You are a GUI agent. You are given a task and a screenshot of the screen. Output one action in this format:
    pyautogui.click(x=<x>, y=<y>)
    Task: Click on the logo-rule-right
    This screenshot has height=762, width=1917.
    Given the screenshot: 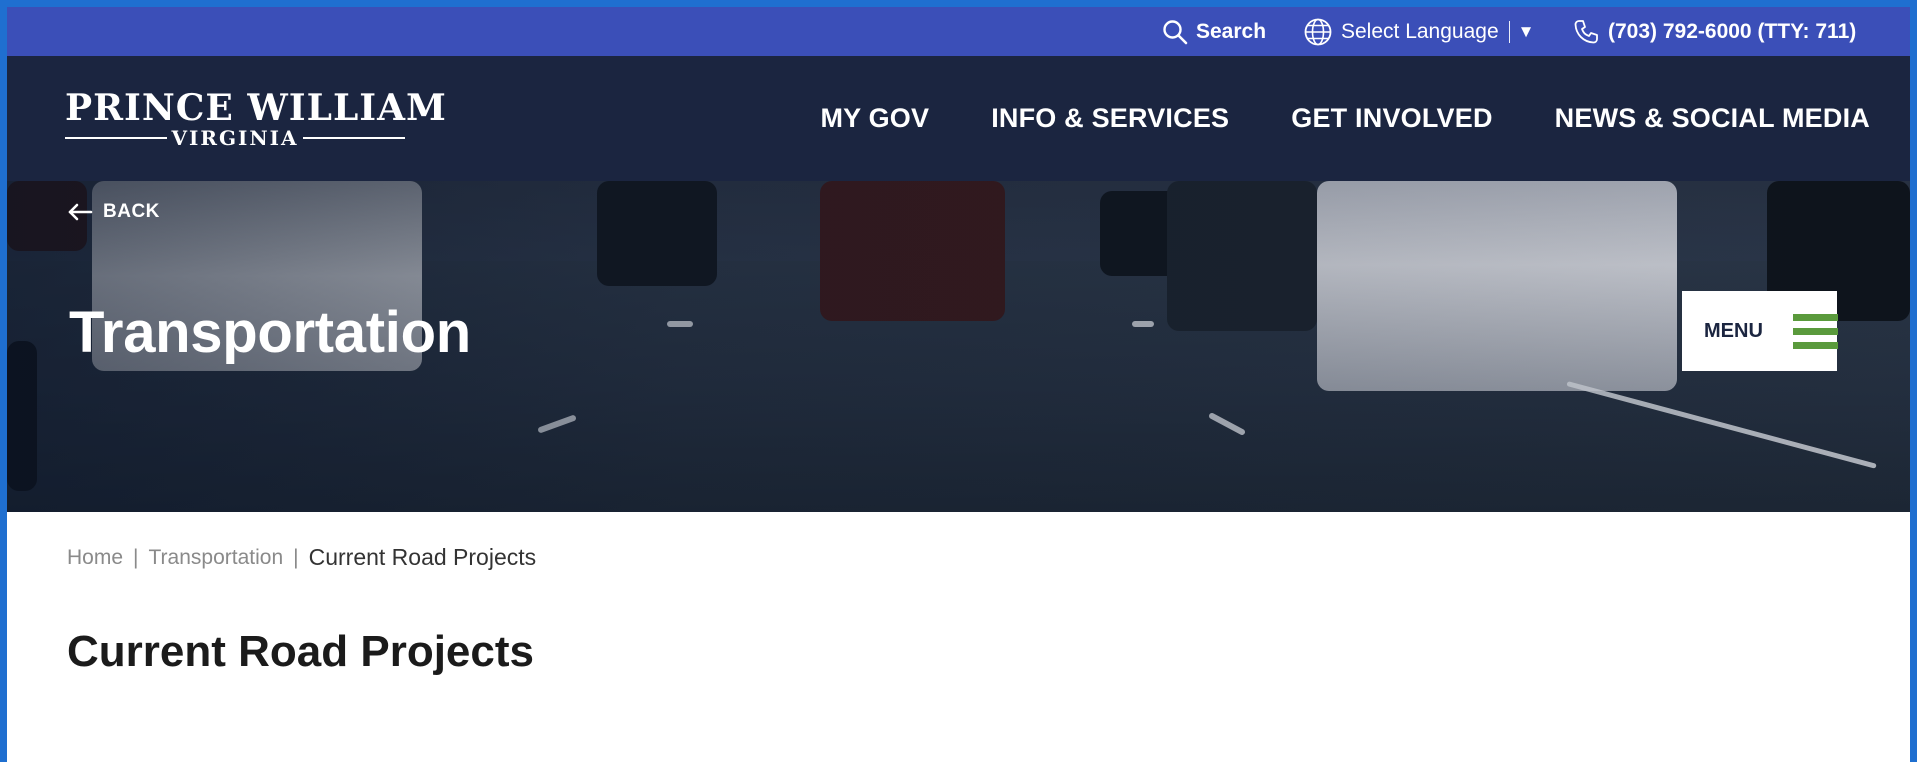 What is the action you would take?
    pyautogui.click(x=353, y=138)
    